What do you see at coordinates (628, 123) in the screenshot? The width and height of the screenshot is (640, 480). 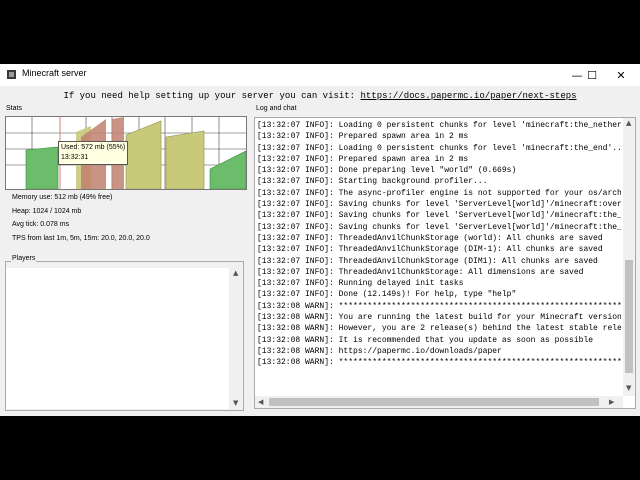 I see `log-scroll-up-icon: ▲` at bounding box center [628, 123].